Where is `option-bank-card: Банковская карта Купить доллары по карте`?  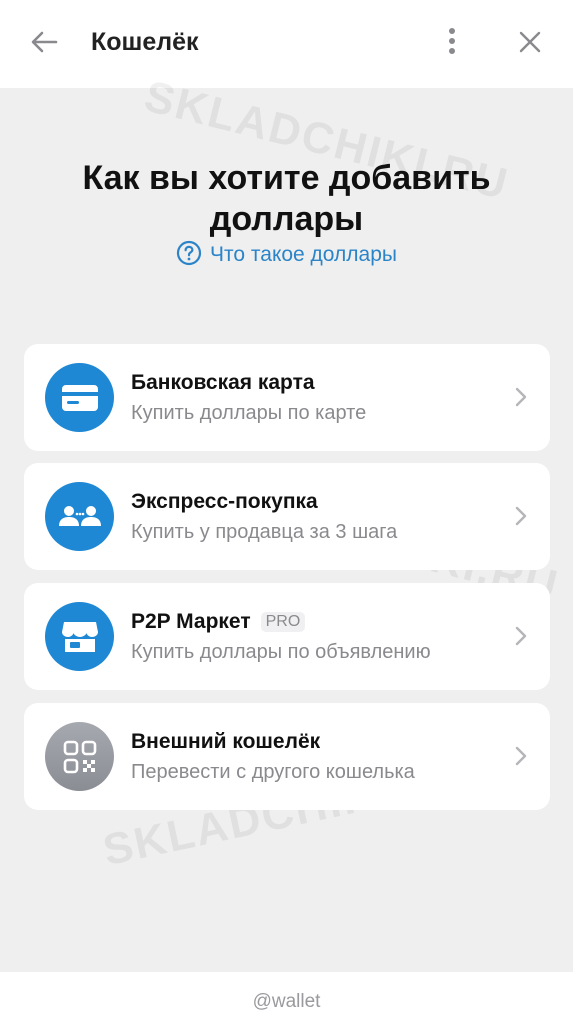 option-bank-card: Банковская карта Купить доллары по карте is located at coordinates (287, 397).